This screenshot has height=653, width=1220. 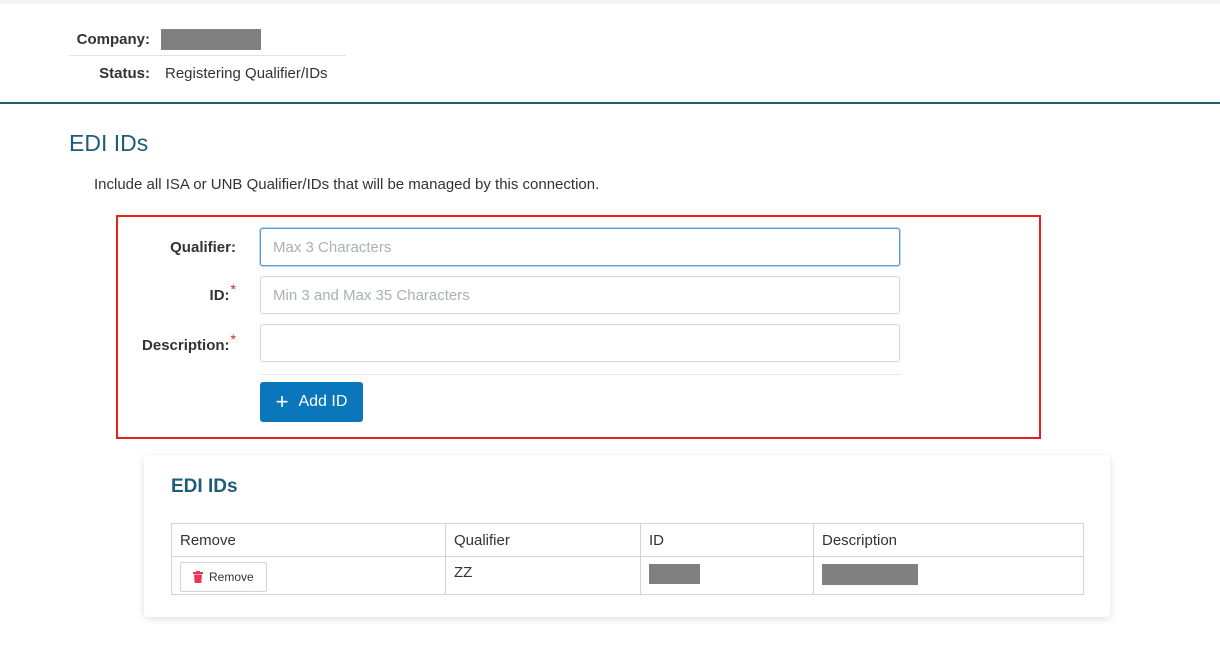 What do you see at coordinates (543, 540) in the screenshot?
I see `column-header-qualifier: Qualifier` at bounding box center [543, 540].